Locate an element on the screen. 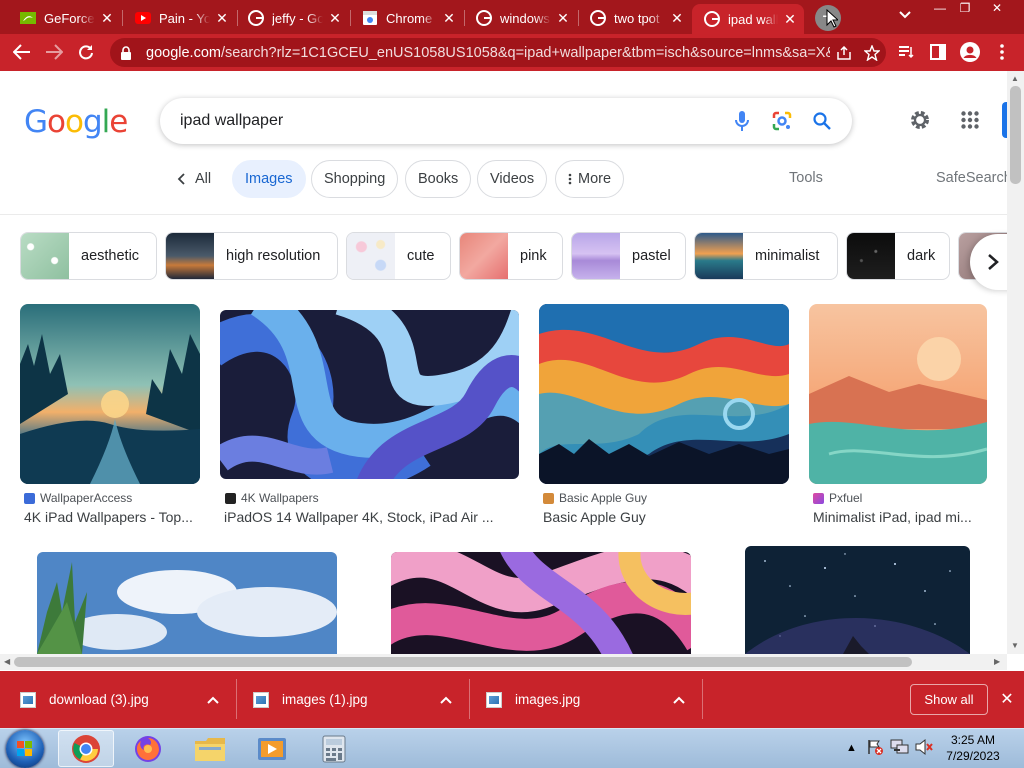  network-icon is located at coordinates (900, 748).